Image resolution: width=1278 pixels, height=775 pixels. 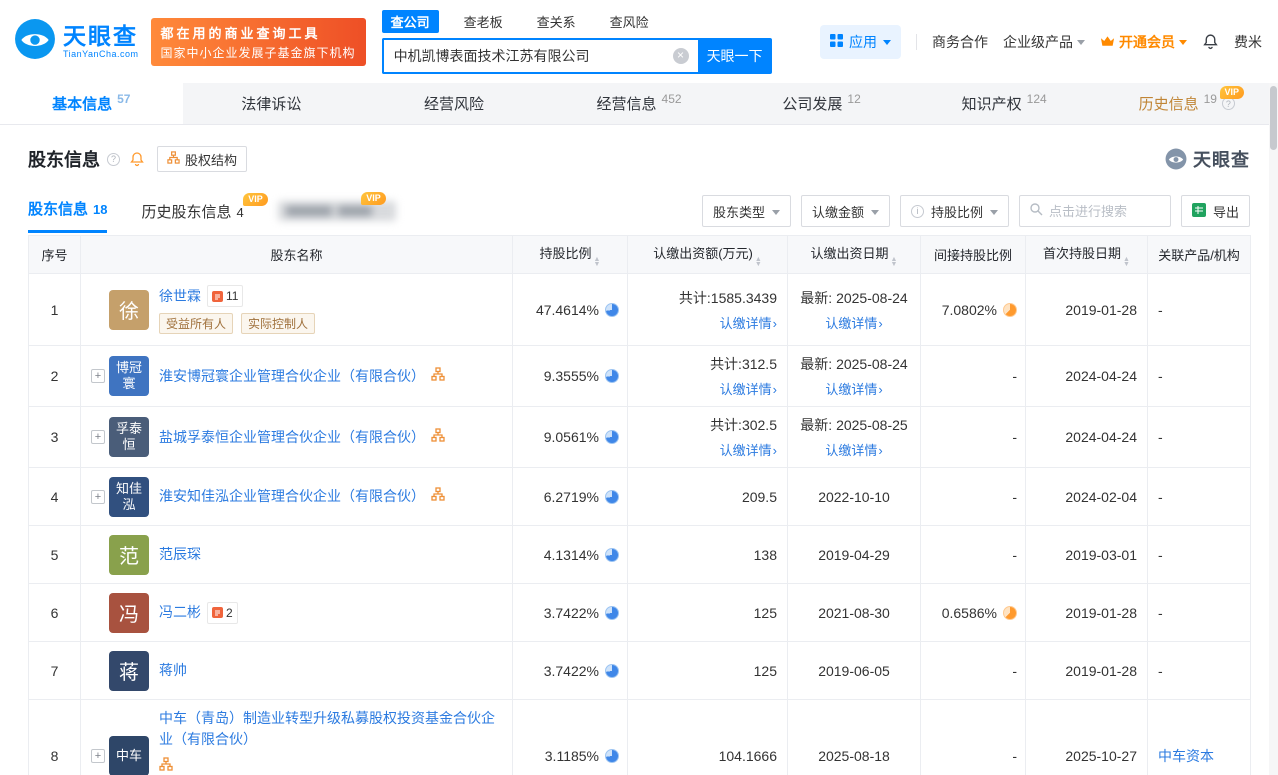 What do you see at coordinates (680, 55) in the screenshot?
I see `clear-icon: ×` at bounding box center [680, 55].